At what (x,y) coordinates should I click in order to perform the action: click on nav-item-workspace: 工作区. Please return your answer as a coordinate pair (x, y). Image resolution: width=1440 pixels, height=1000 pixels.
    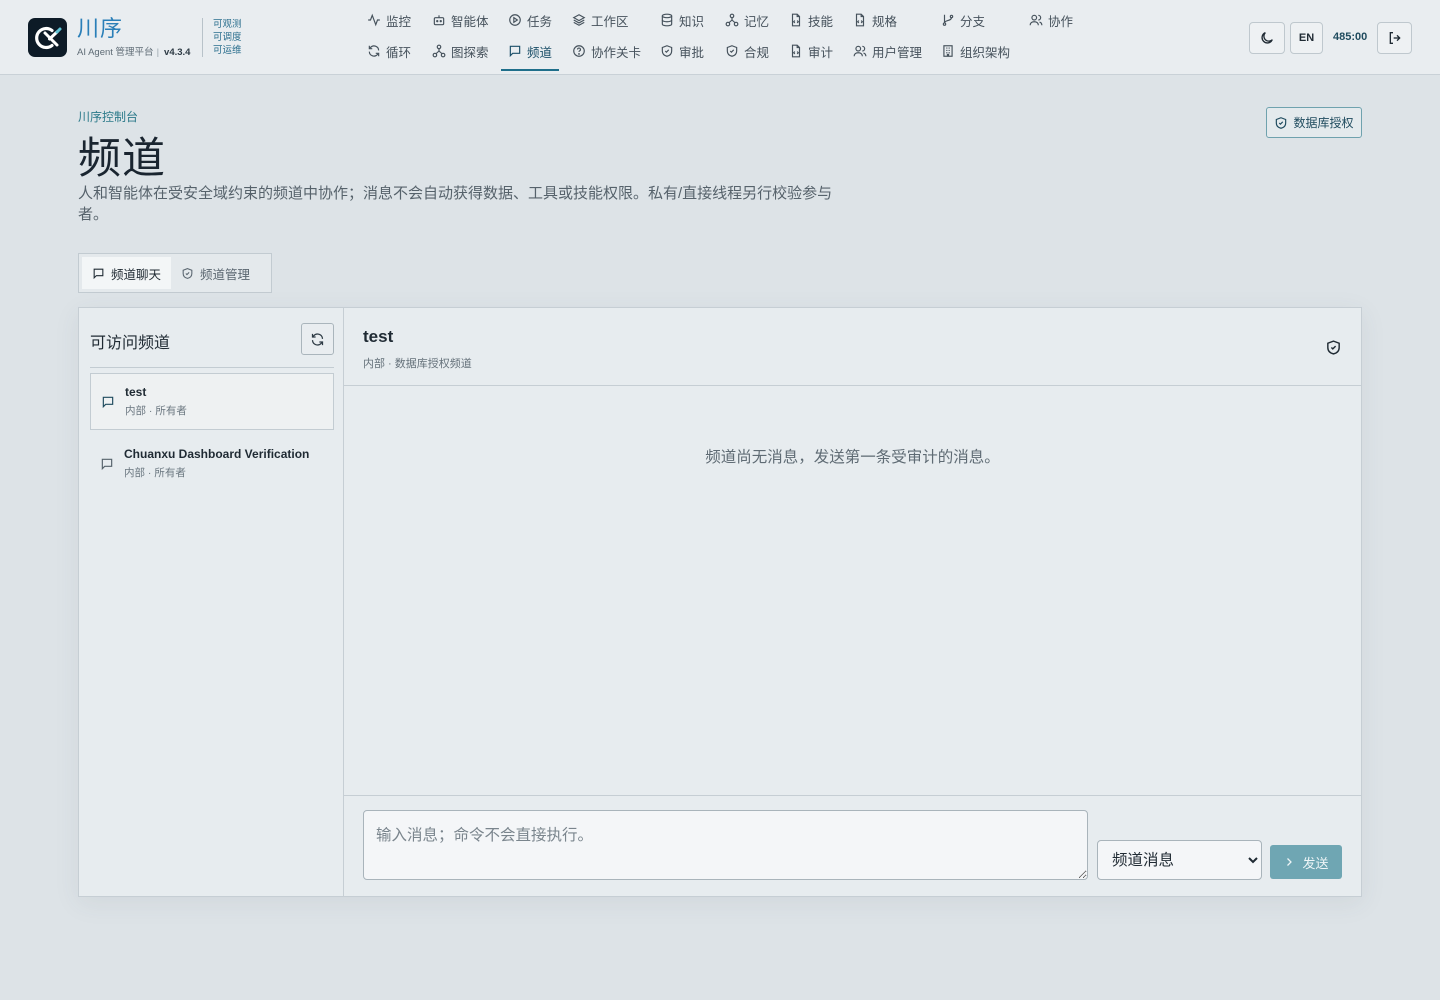
    Looking at the image, I should click on (600, 20).